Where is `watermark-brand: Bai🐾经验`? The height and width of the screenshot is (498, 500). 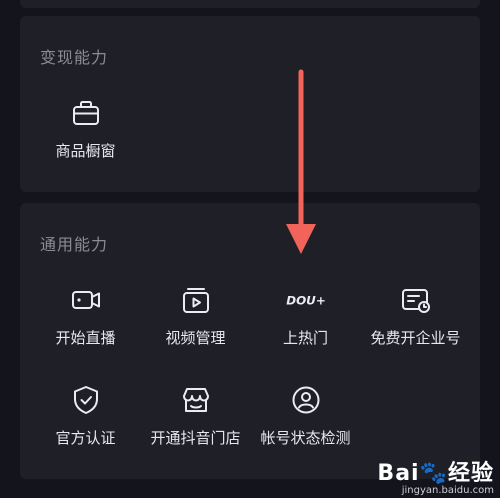 watermark-brand: Bai🐾经验 is located at coordinates (435, 473).